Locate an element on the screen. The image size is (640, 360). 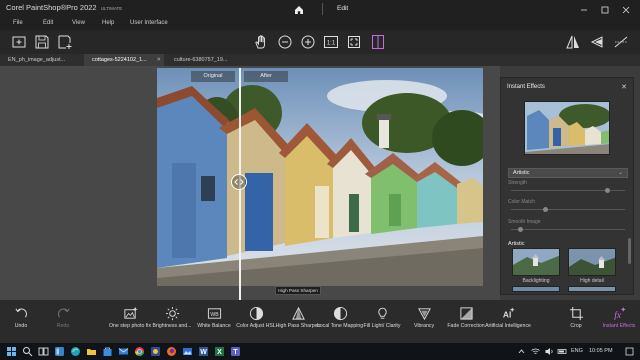
firefox-icon is located at coordinates (171, 351).